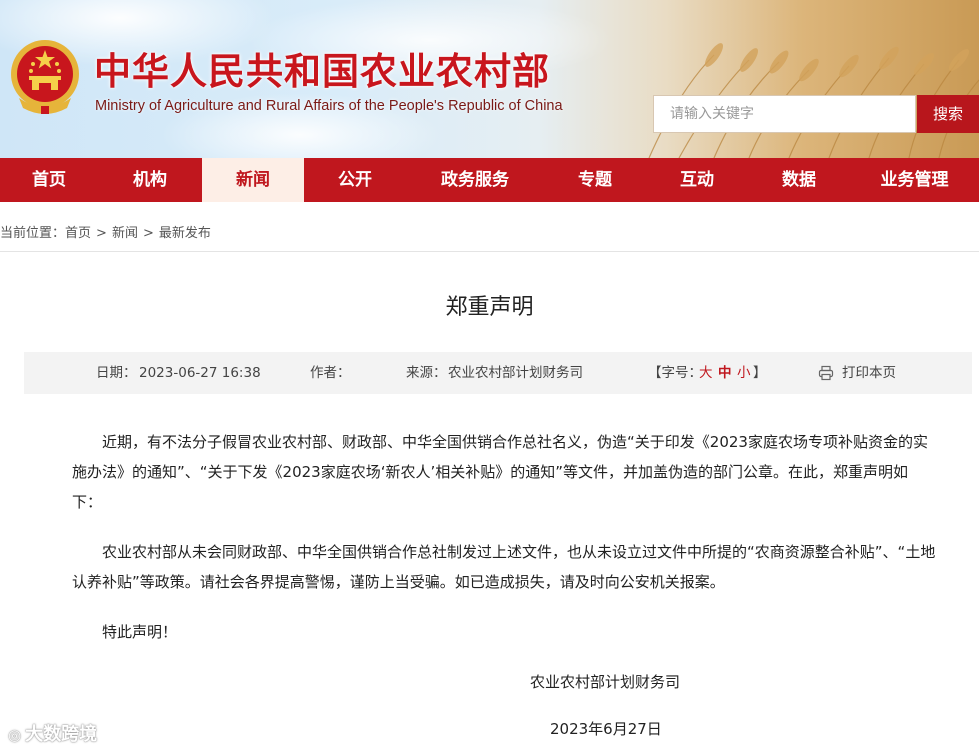 This screenshot has width=979, height=751. Describe the element at coordinates (185, 233) in the screenshot. I see `breadcrumb-latest: 最新发布` at that location.